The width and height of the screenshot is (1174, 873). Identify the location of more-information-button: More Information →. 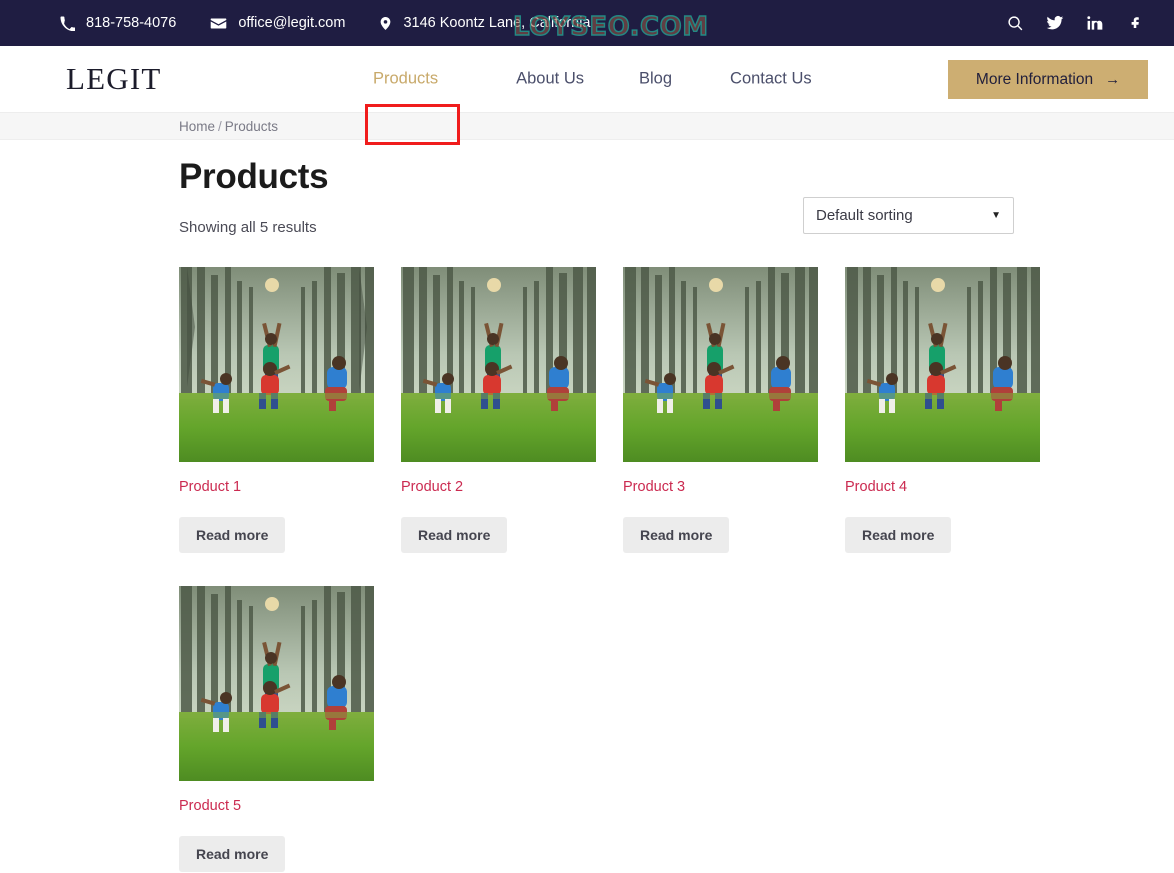
(1048, 79).